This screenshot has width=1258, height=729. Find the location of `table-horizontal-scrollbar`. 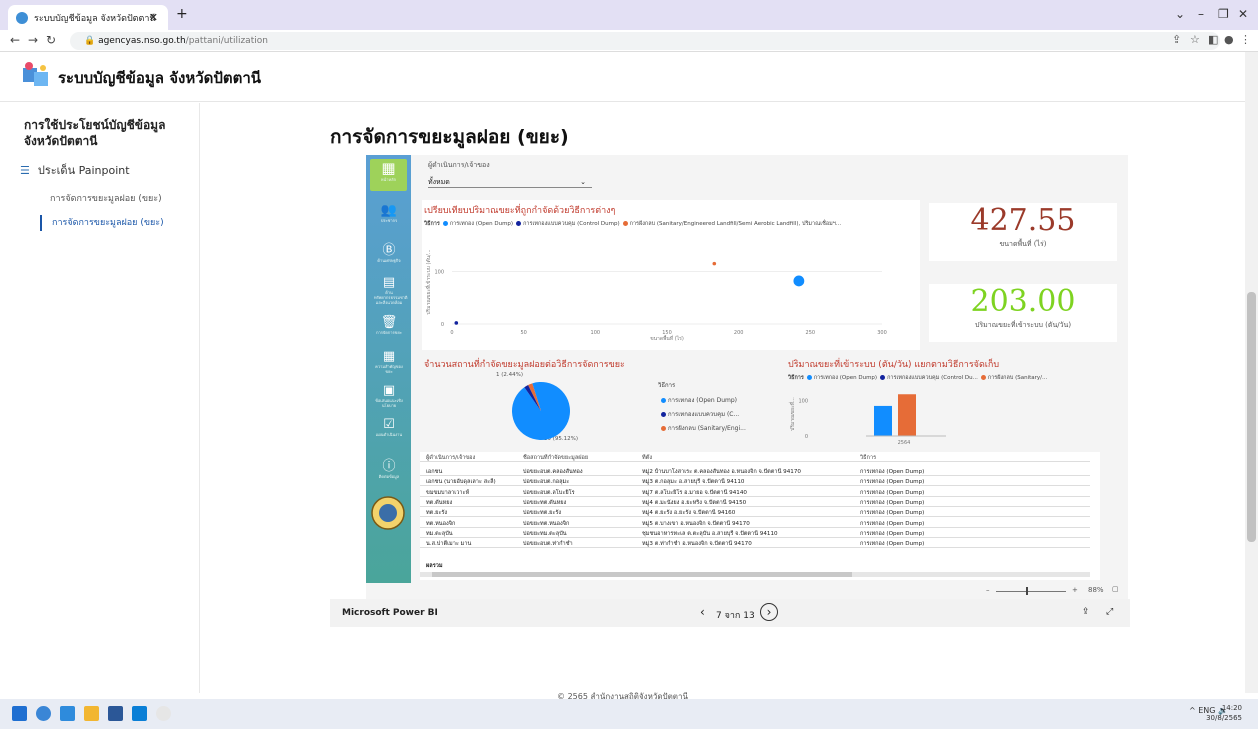

table-horizontal-scrollbar is located at coordinates (755, 574).